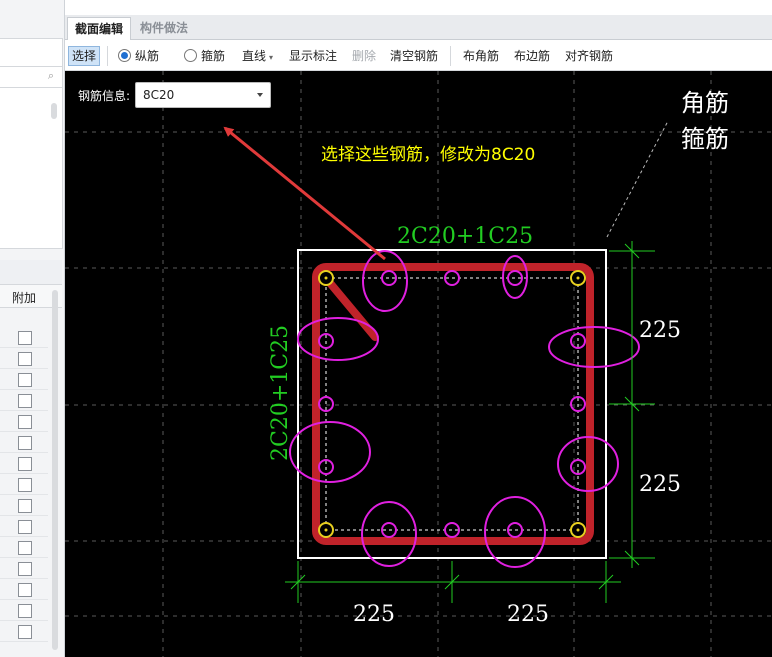  I want to click on show-annotation-button: 显示标注, so click(313, 56).